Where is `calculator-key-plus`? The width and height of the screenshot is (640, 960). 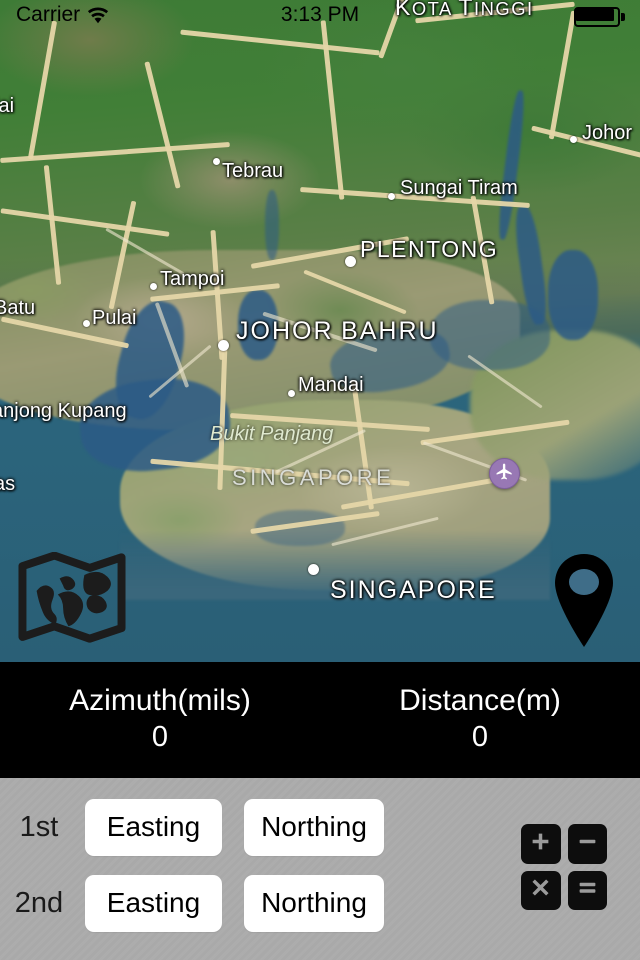 calculator-key-plus is located at coordinates (541, 844).